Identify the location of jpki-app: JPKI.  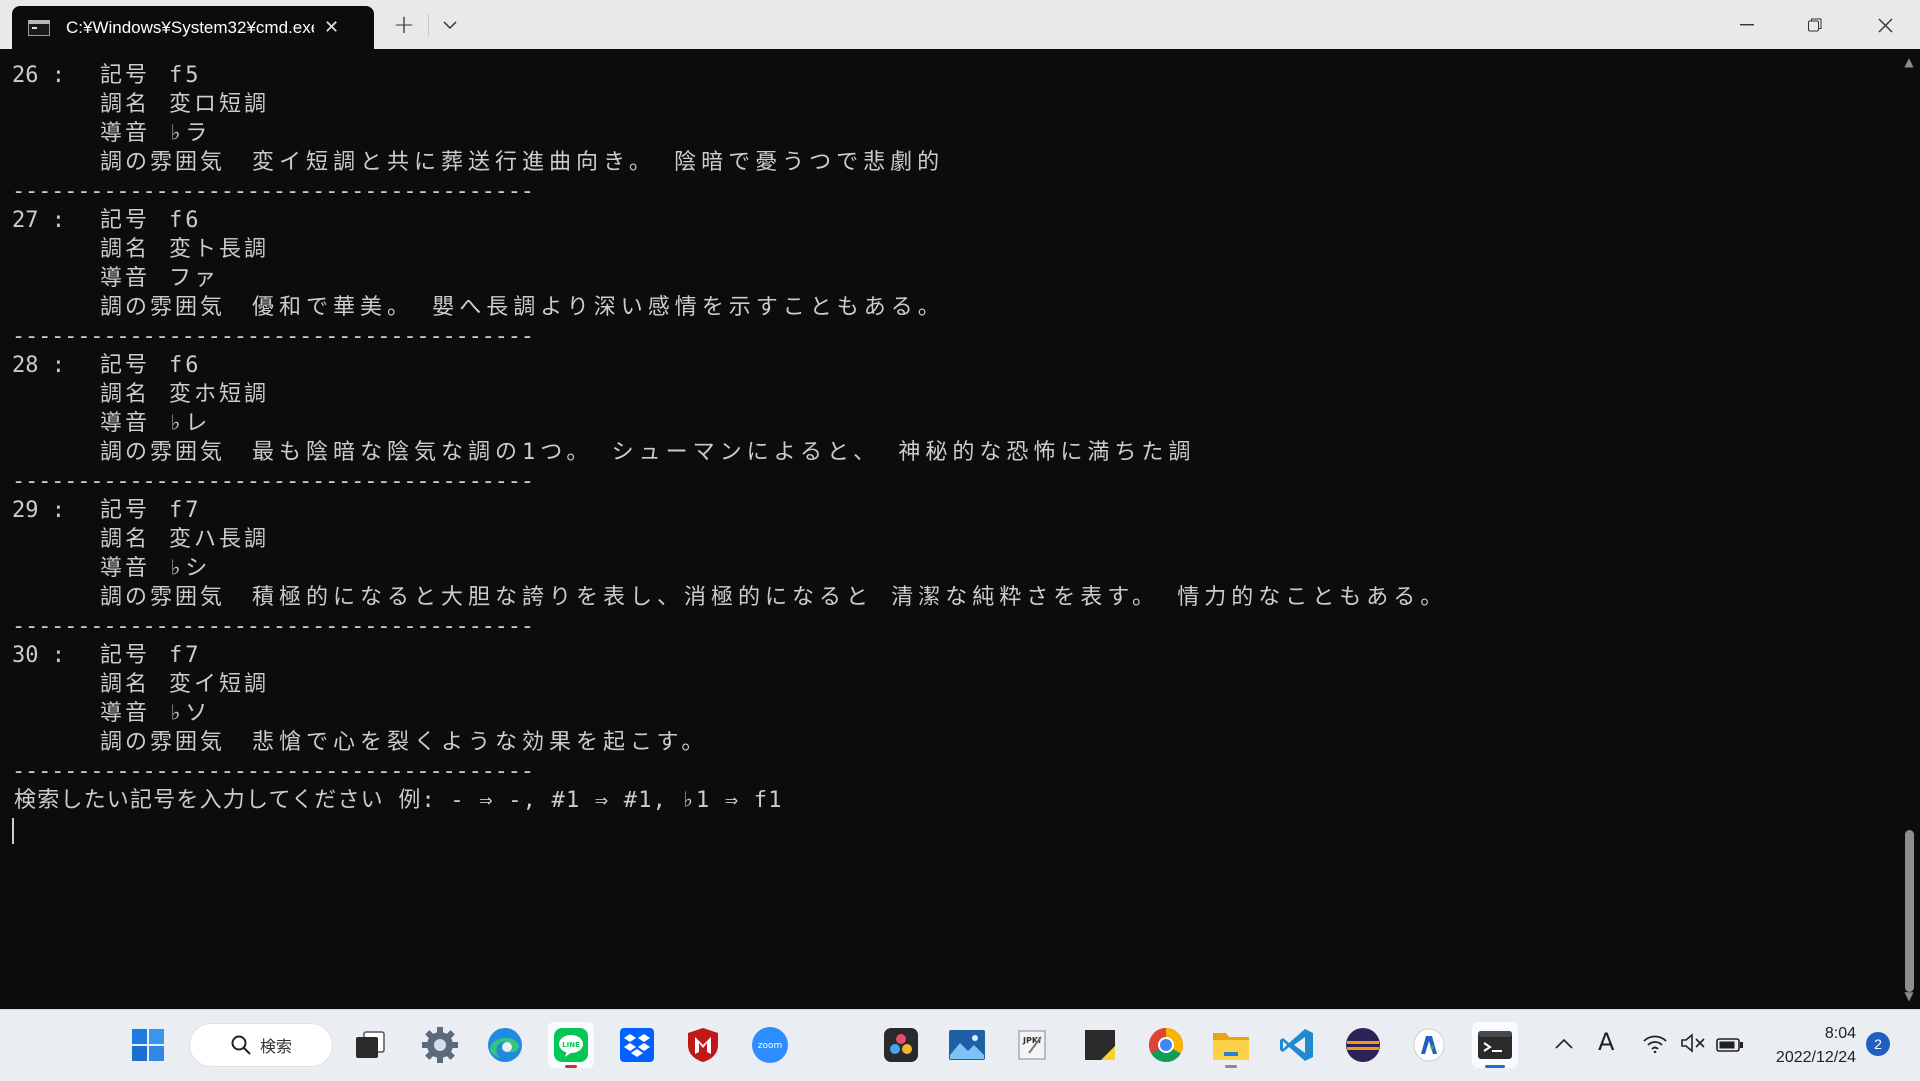
(1033, 1045).